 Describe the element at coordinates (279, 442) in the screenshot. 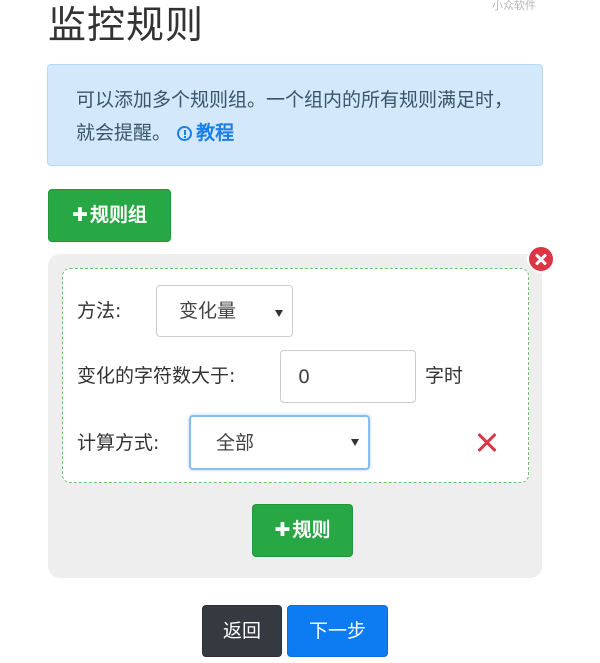

I see `calc-method-select: 全部` at that location.